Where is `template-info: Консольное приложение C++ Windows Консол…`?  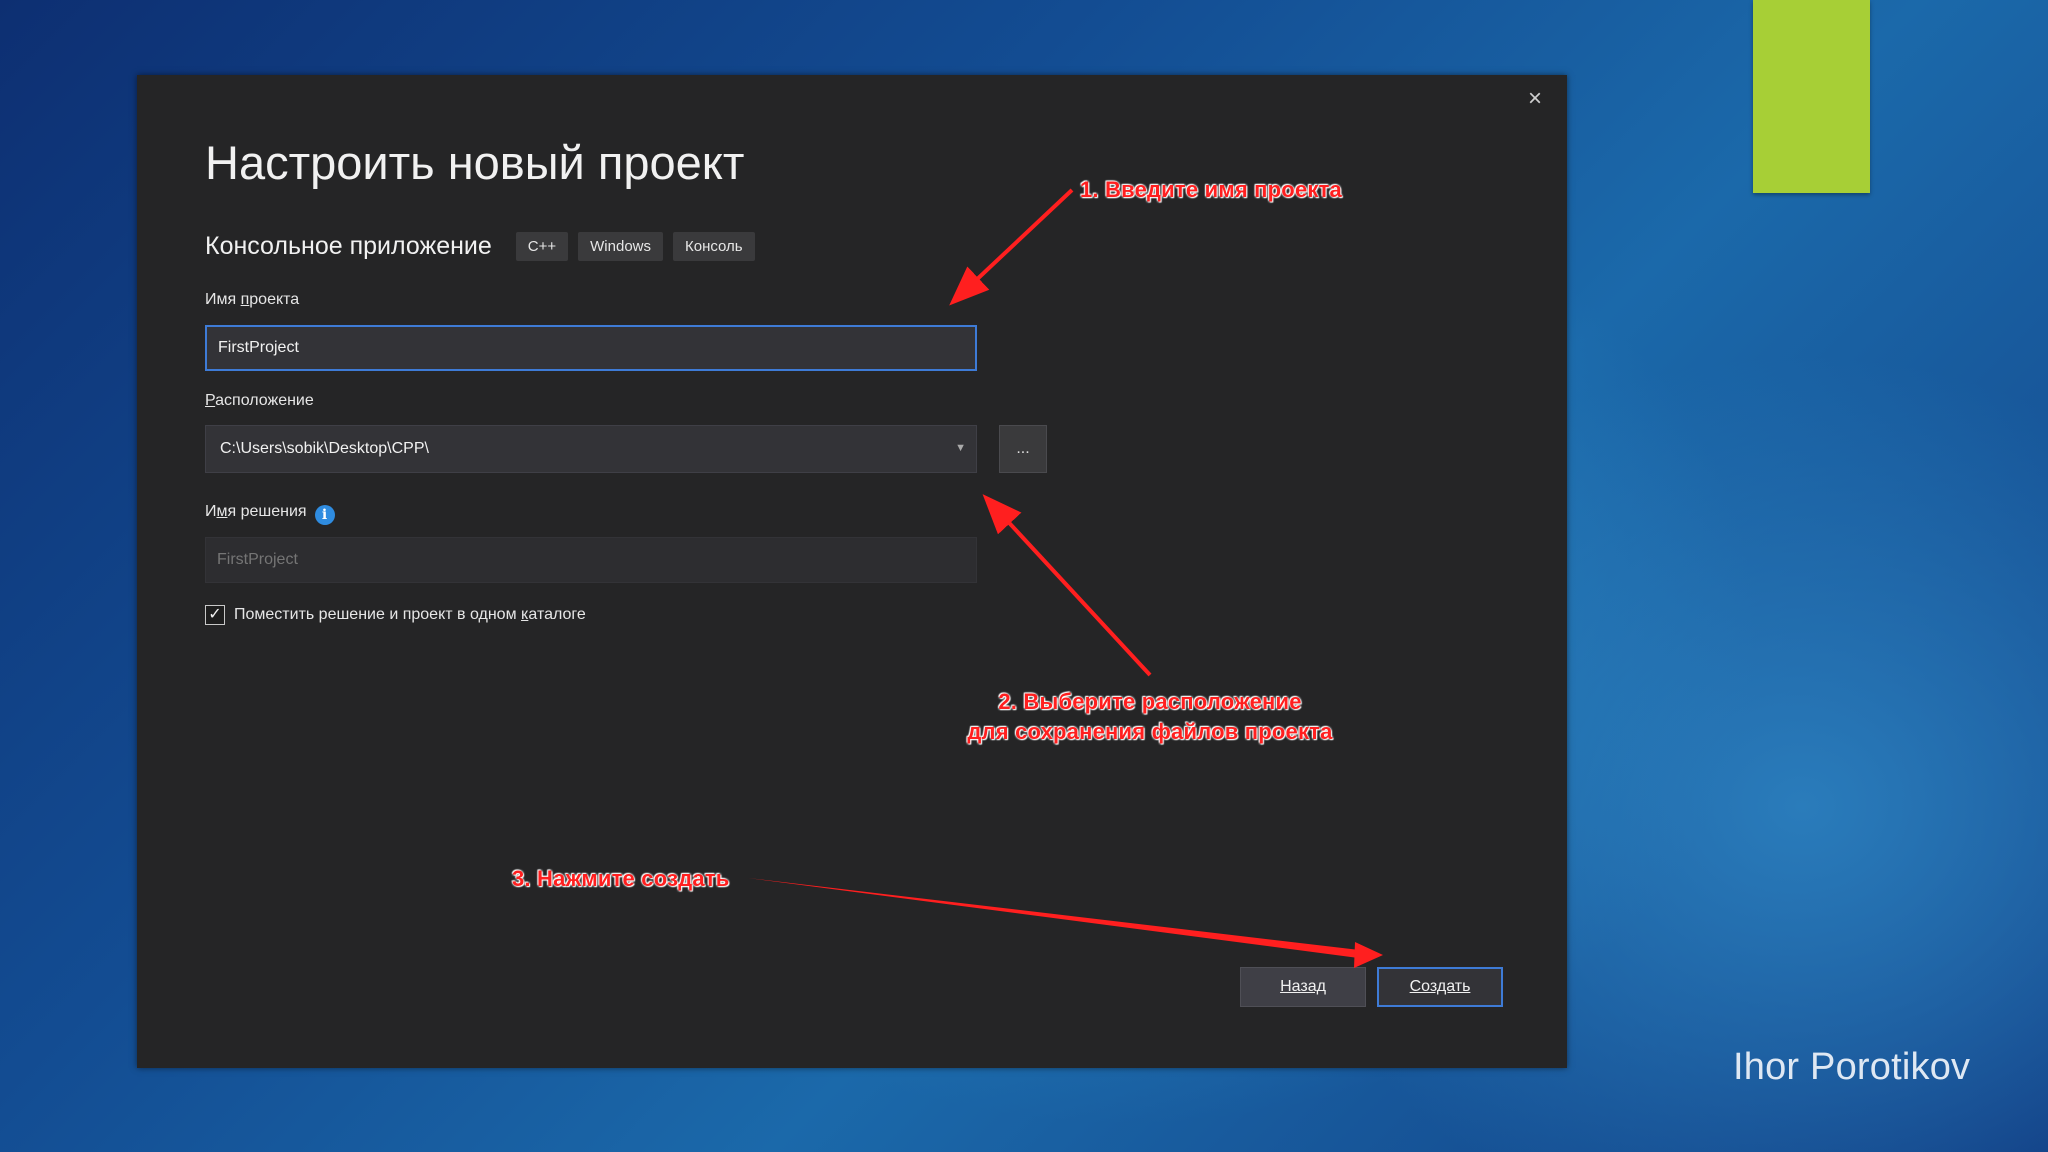
template-info: Консольное приложение C++ Windows Консол… is located at coordinates (485, 246).